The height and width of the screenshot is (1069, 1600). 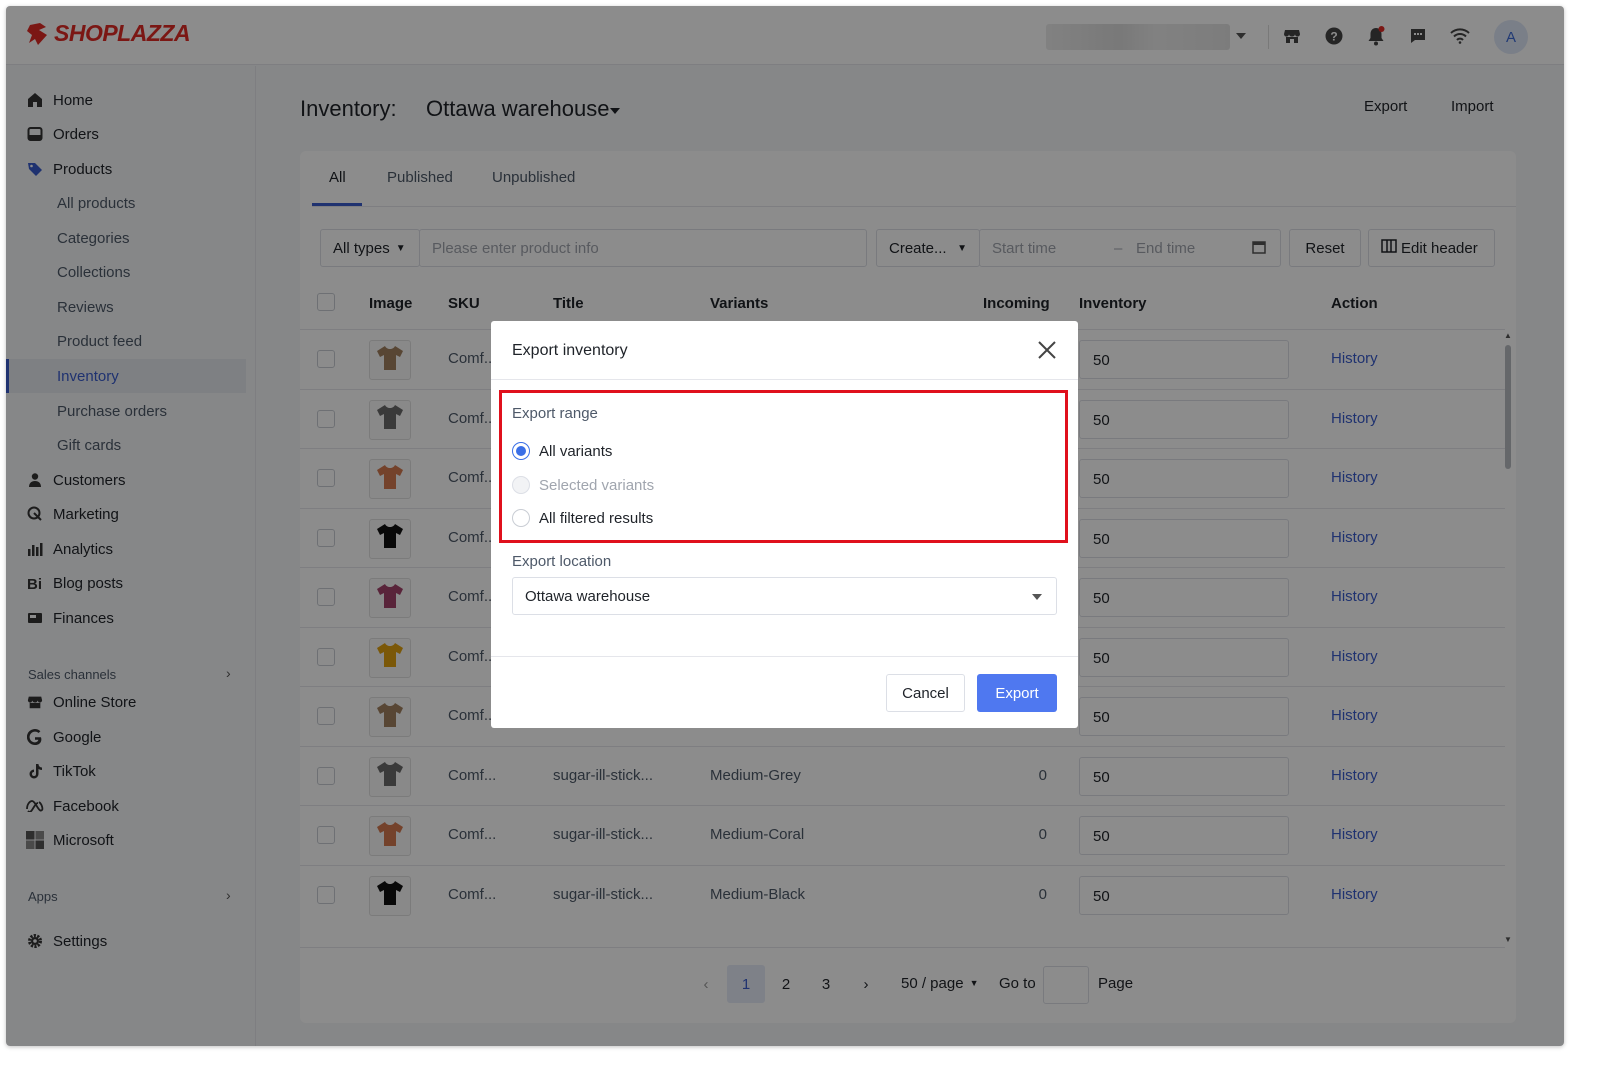 I want to click on radio-label-selected-variants: Selected variants, so click(x=596, y=485).